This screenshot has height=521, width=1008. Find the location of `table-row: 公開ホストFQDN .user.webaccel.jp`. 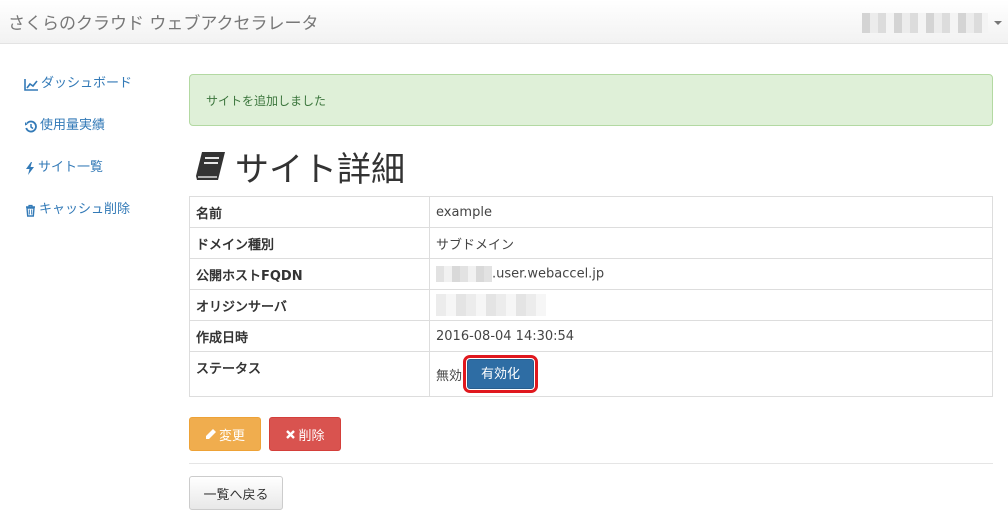

table-row: 公開ホストFQDN .user.webaccel.jp is located at coordinates (591, 274).